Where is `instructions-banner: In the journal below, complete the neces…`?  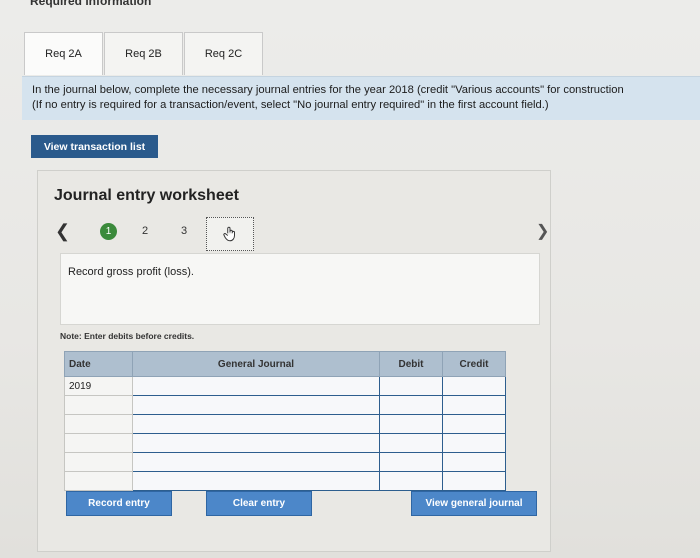 instructions-banner: In the journal below, complete the neces… is located at coordinates (361, 98).